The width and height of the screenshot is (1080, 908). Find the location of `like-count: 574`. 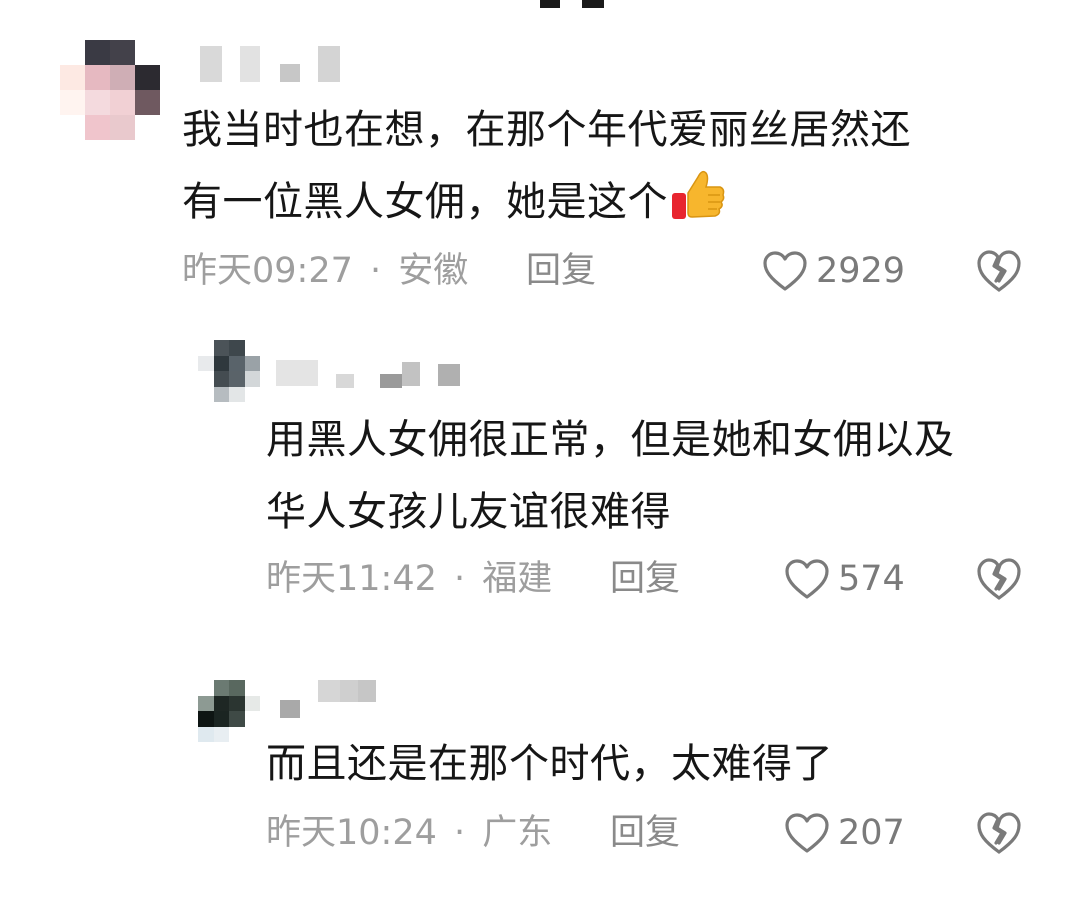

like-count: 574 is located at coordinates (871, 579).